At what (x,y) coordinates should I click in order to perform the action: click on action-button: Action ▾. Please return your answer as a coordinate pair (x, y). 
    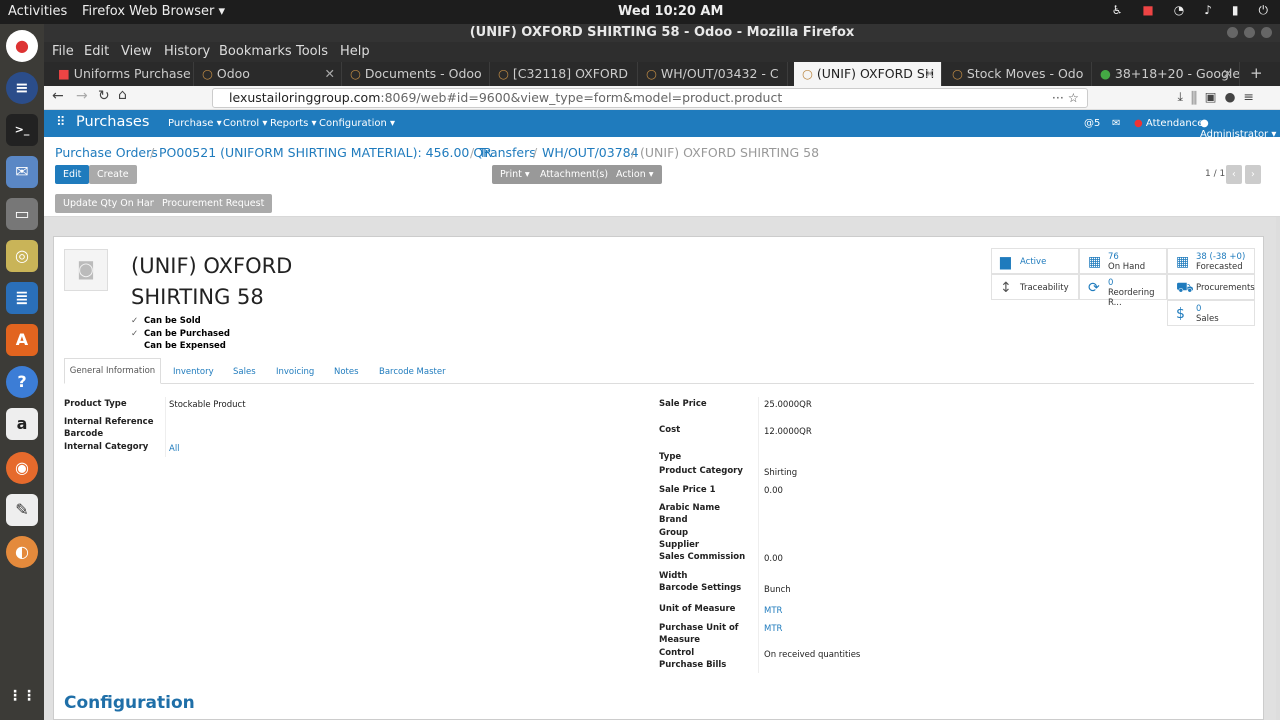
    Looking at the image, I should click on (635, 174).